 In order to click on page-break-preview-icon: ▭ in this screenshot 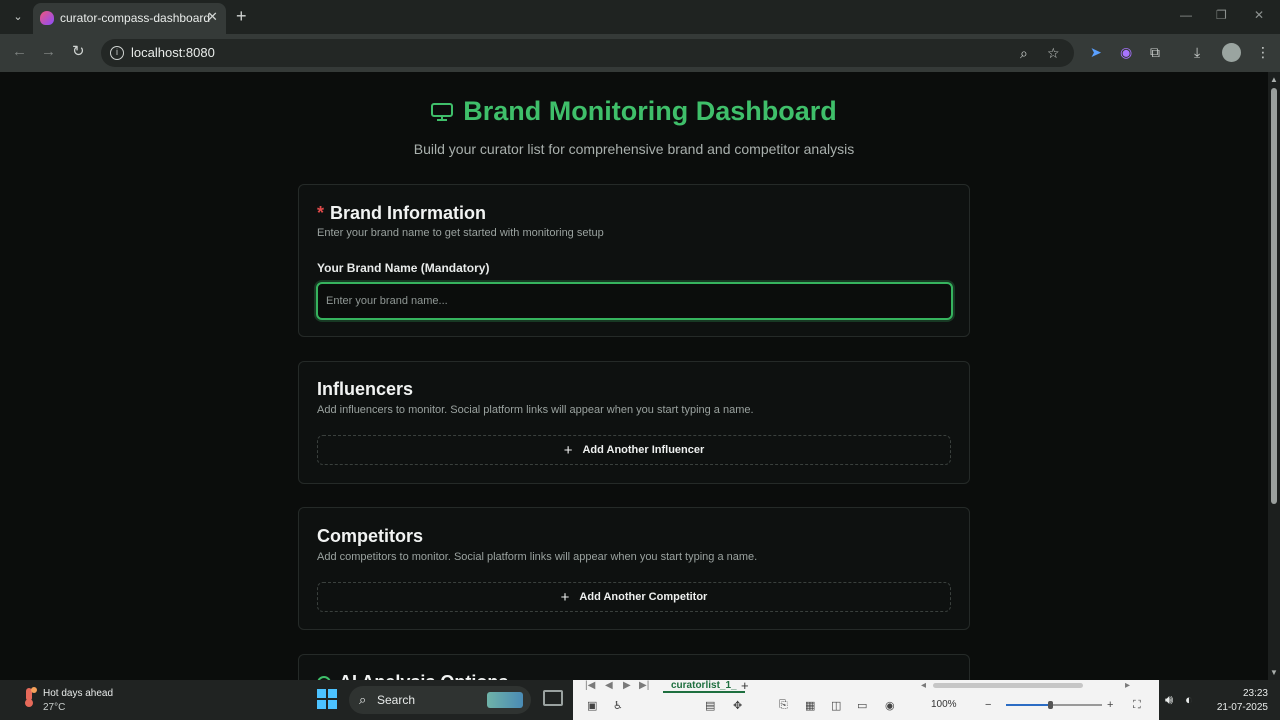, I will do `click(862, 705)`.